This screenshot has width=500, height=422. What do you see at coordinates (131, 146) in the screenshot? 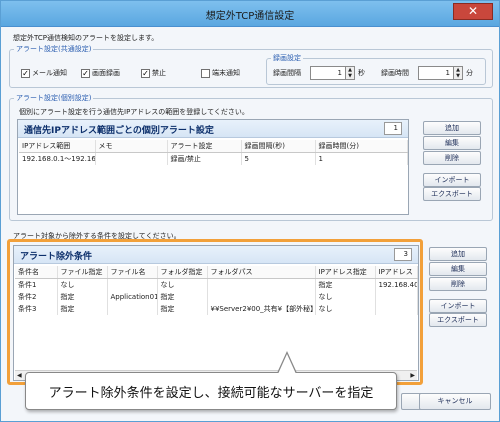
I see `column-header: メモ` at bounding box center [131, 146].